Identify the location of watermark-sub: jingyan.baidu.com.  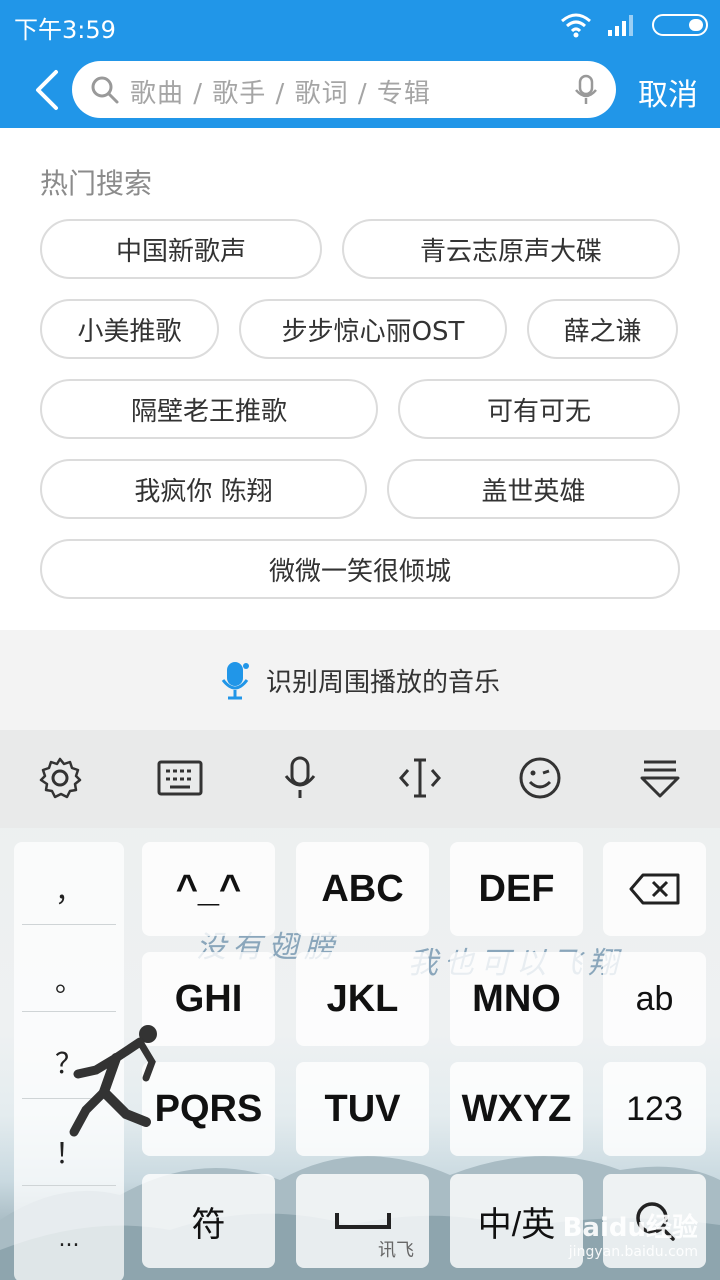
(633, 1252).